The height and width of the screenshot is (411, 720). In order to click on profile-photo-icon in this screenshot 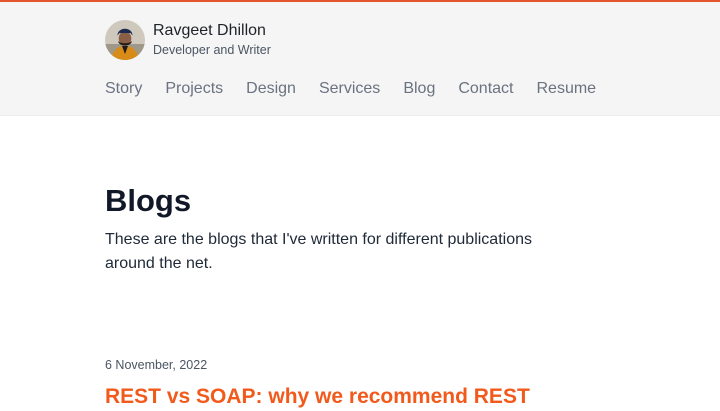, I will do `click(125, 40)`.